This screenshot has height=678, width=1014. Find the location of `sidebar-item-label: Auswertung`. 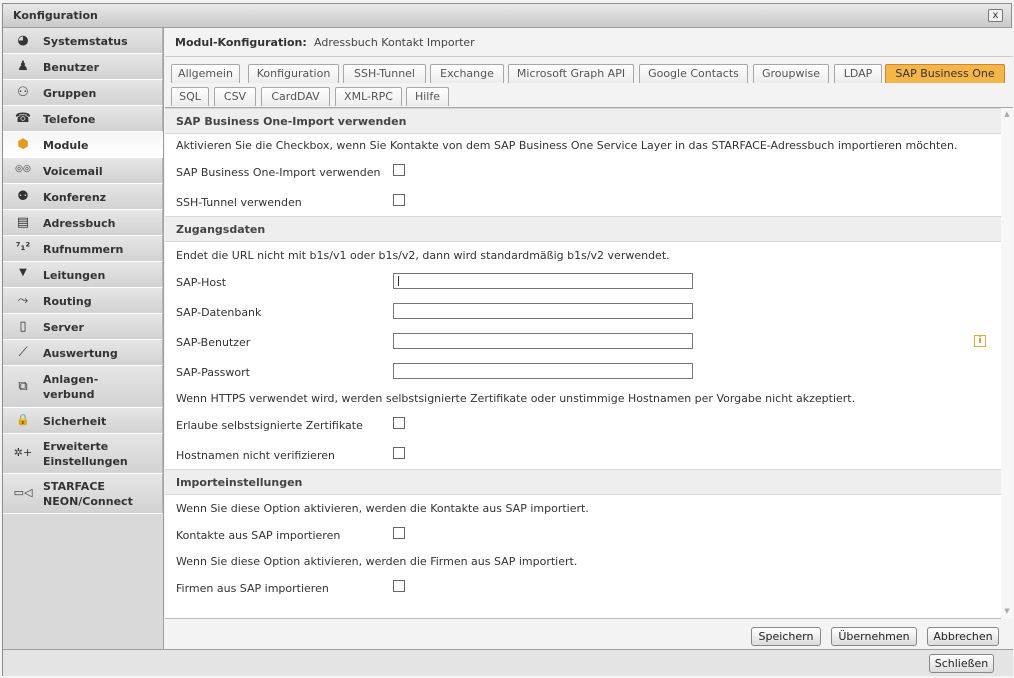

sidebar-item-label: Auswertung is located at coordinates (80, 353).